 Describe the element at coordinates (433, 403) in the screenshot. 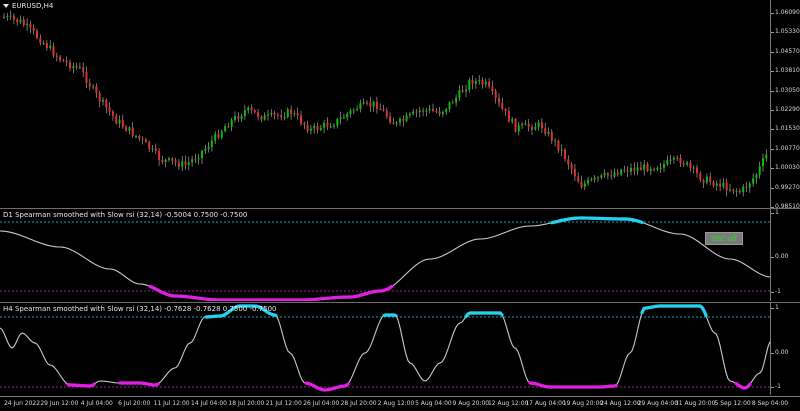

I see `time-axis-label: 5 Aug 04:00` at that location.